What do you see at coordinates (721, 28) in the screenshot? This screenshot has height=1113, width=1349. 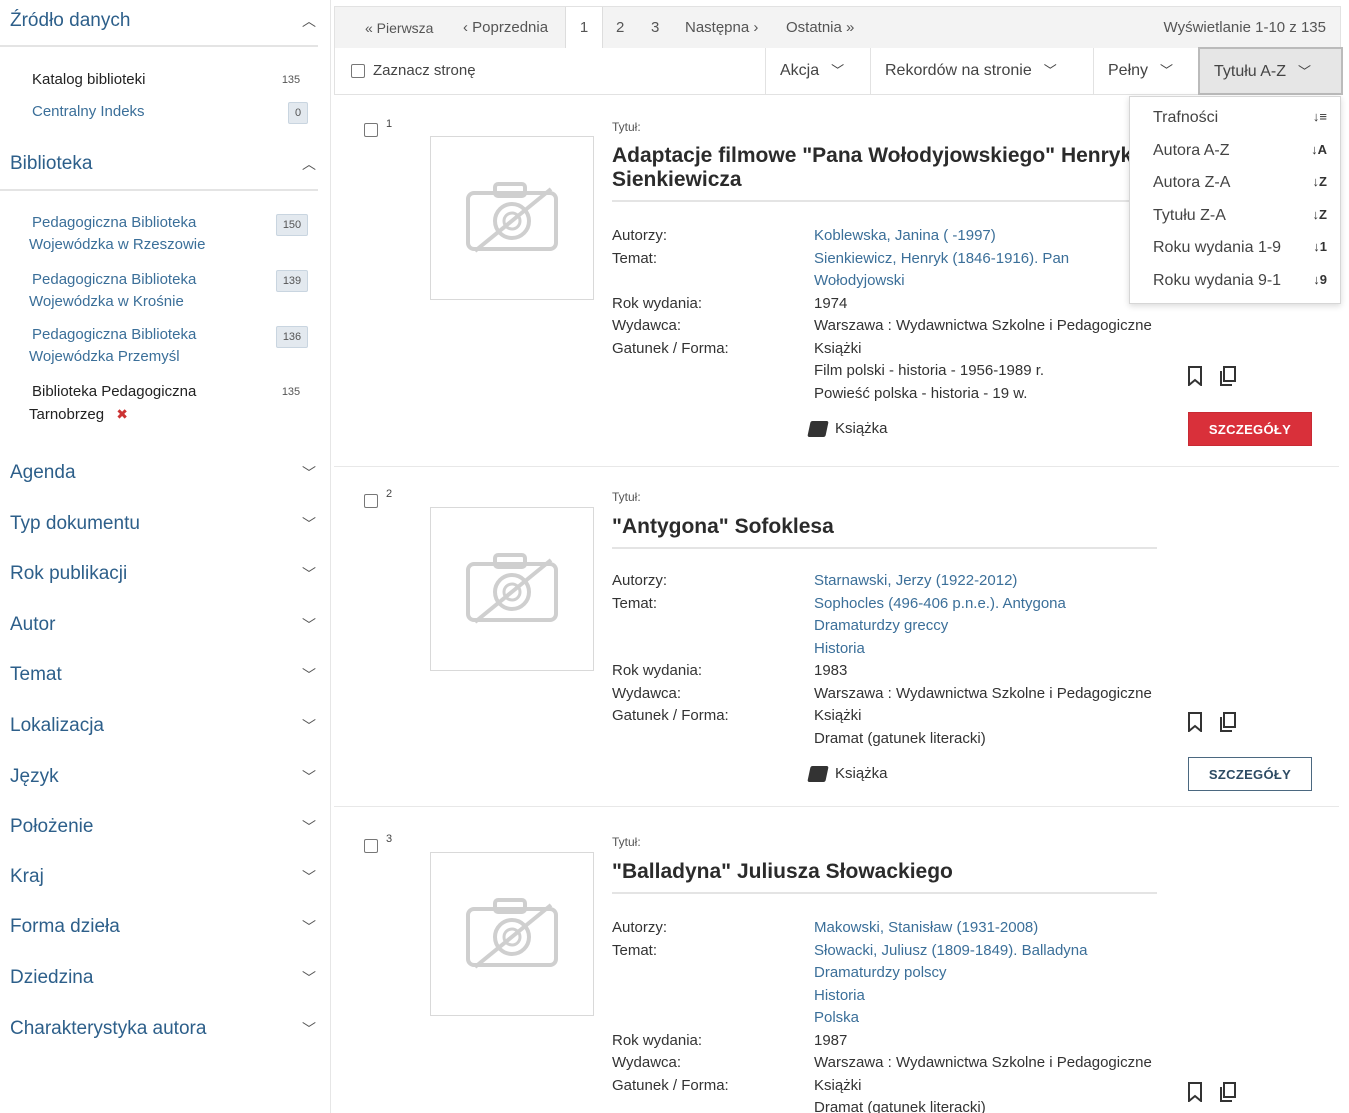 I see `pager-next-link: Następna ›` at bounding box center [721, 28].